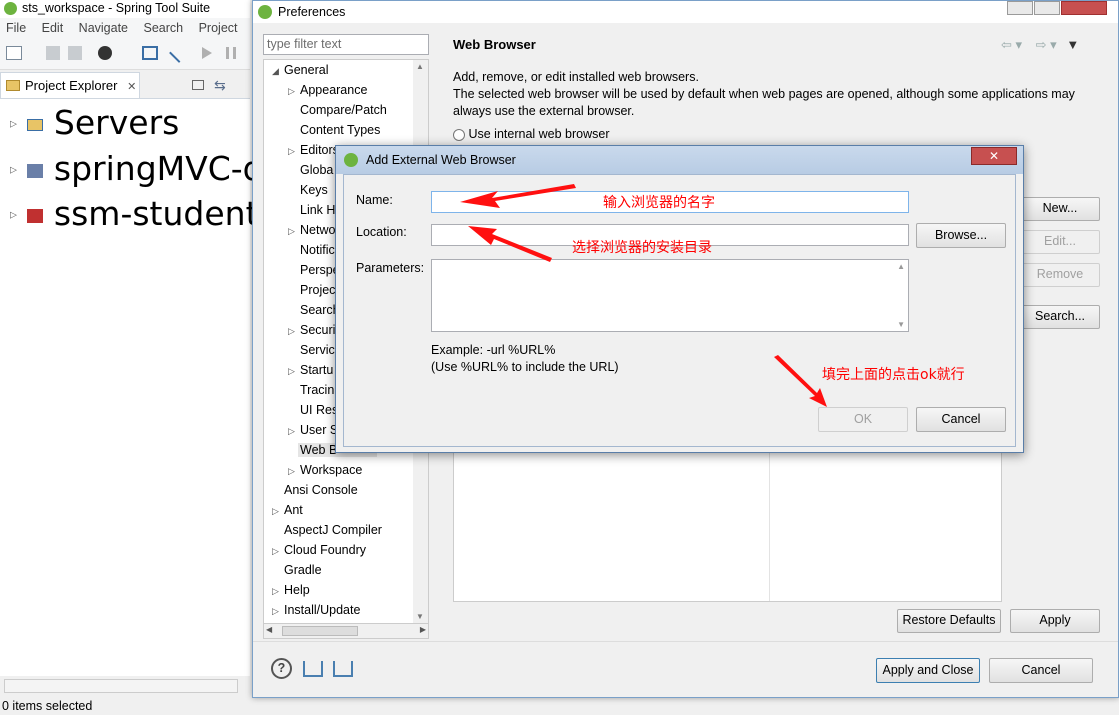 Image resolution: width=1119 pixels, height=715 pixels. Describe the element at coordinates (642, 248) in the screenshot. I see `location-annotation: 选择浏览器的安装目录` at that location.